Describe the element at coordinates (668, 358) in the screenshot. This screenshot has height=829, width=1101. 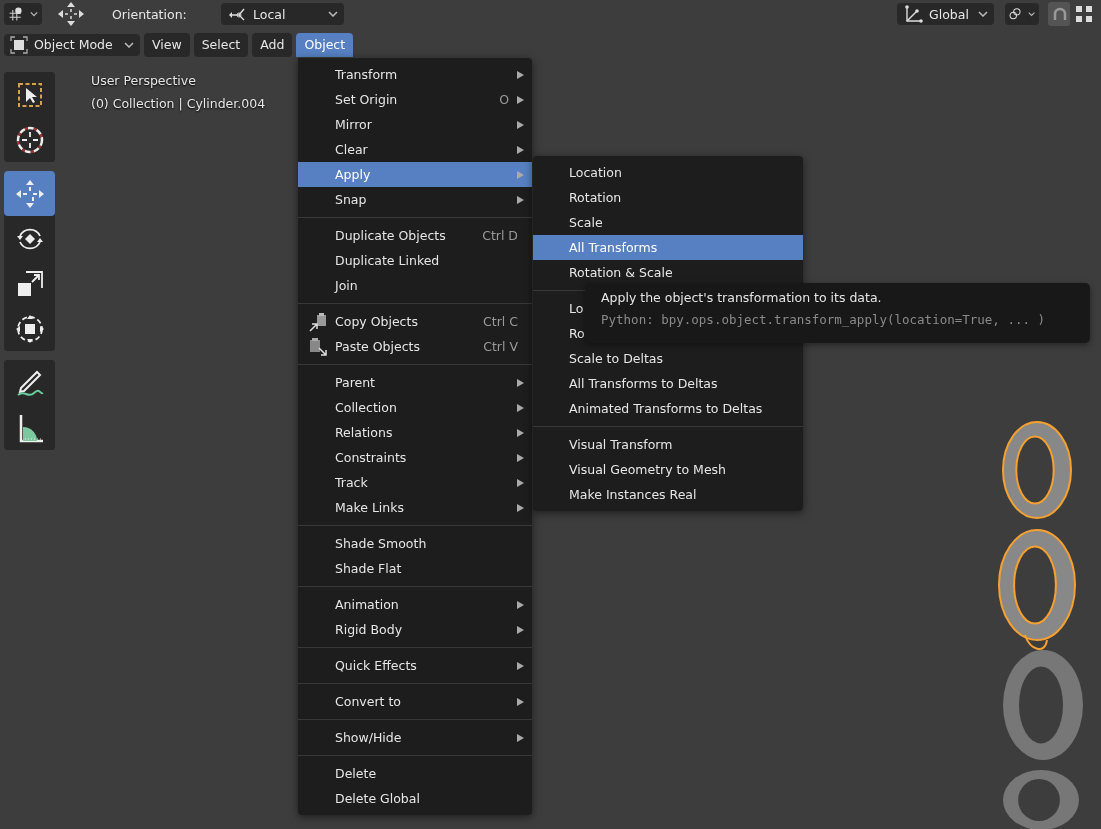
I see `menu-entry: Scale to Deltas` at that location.